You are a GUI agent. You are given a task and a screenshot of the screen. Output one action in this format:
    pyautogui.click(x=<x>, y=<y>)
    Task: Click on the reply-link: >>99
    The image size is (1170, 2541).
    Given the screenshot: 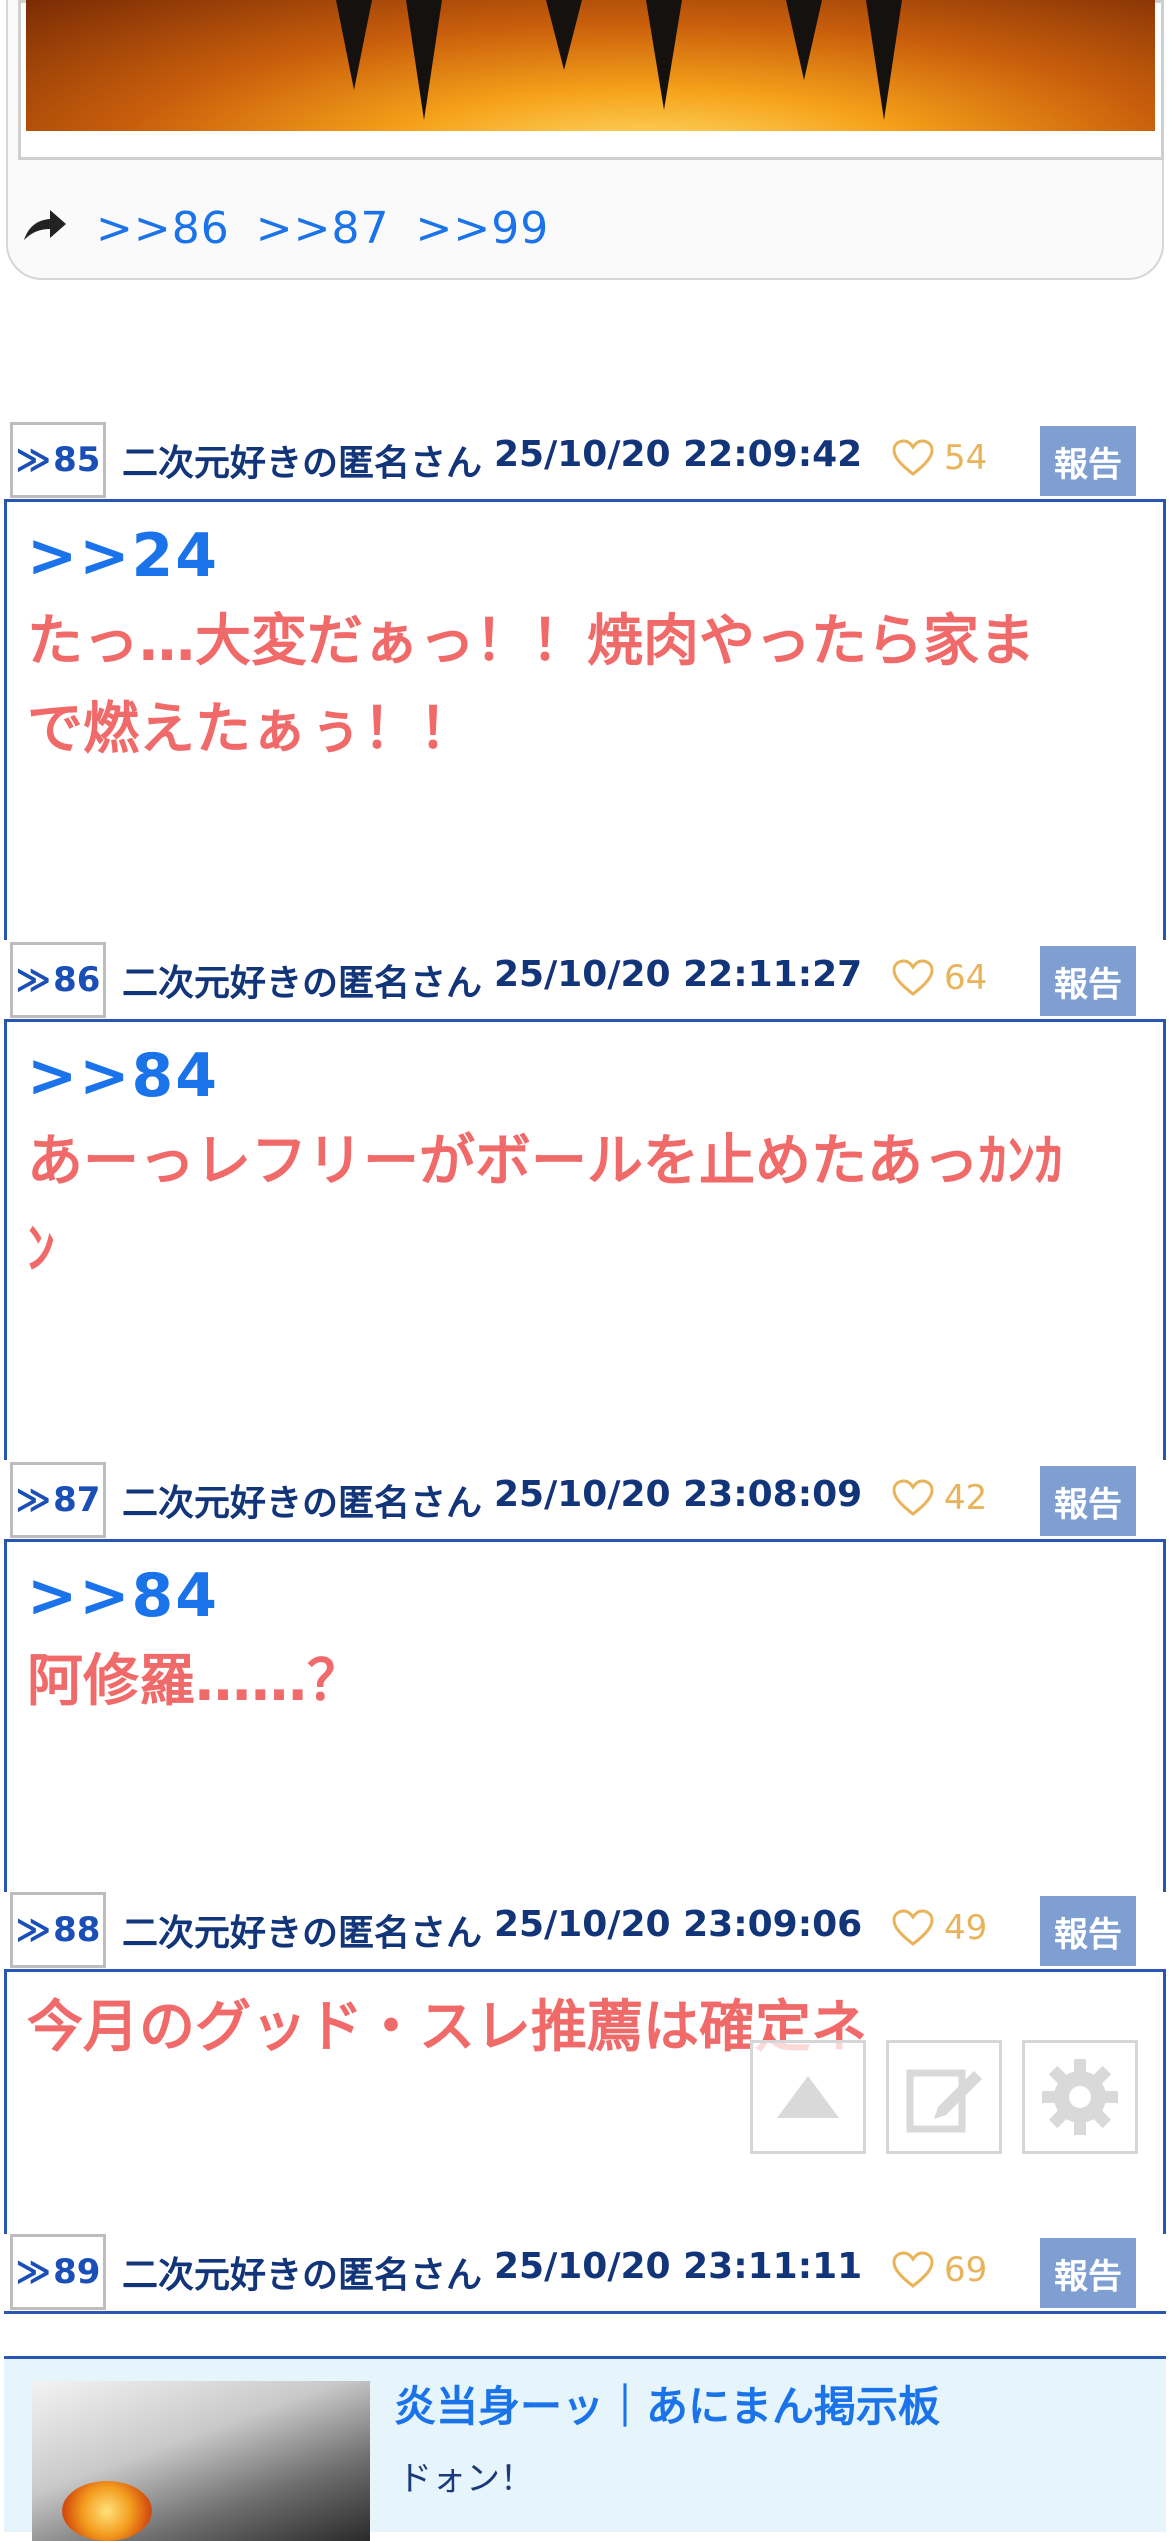 What is the action you would take?
    pyautogui.click(x=482, y=228)
    